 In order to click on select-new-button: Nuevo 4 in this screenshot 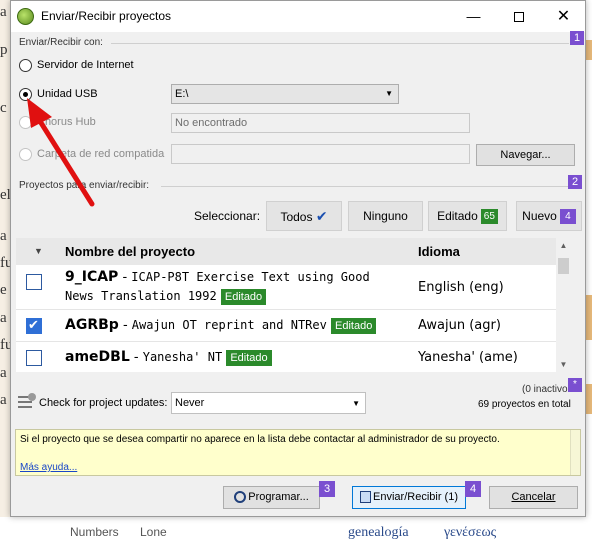, I will do `click(549, 216)`.